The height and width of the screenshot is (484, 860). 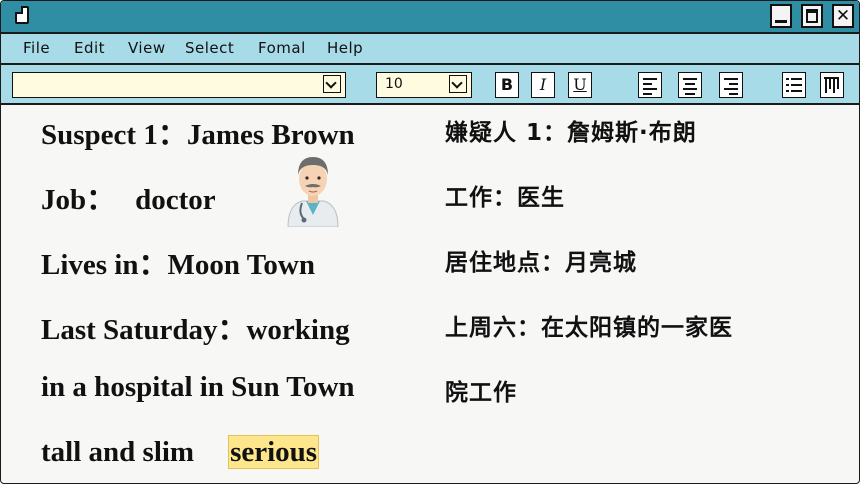 I want to click on menu-bar: File Edit View Select Fomal Help, so click(x=430, y=49).